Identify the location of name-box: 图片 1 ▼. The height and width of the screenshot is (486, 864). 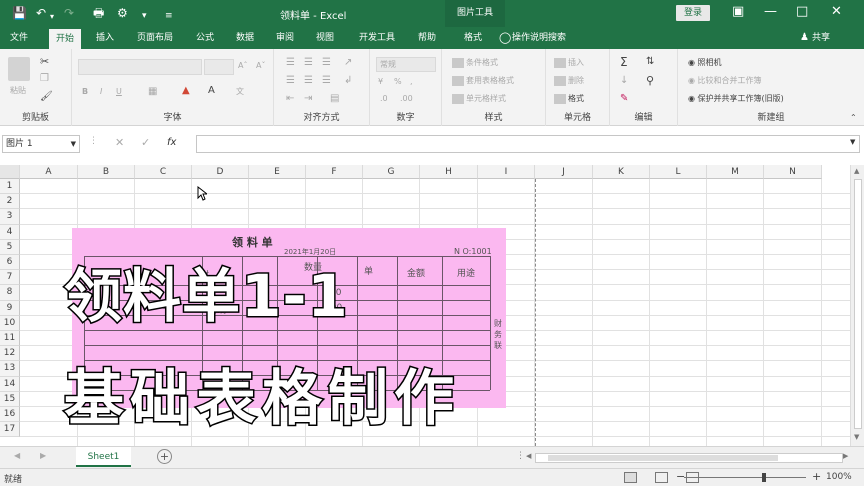
(41, 144).